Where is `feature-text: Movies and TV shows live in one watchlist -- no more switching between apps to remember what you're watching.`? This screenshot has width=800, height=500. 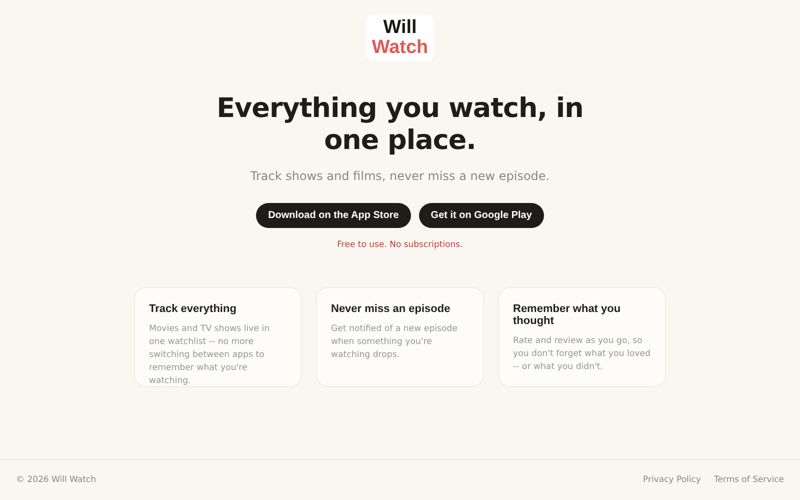 feature-text: Movies and TV shows live in one watchlist -- no more switching between apps to remember what you're watching. is located at coordinates (210, 355).